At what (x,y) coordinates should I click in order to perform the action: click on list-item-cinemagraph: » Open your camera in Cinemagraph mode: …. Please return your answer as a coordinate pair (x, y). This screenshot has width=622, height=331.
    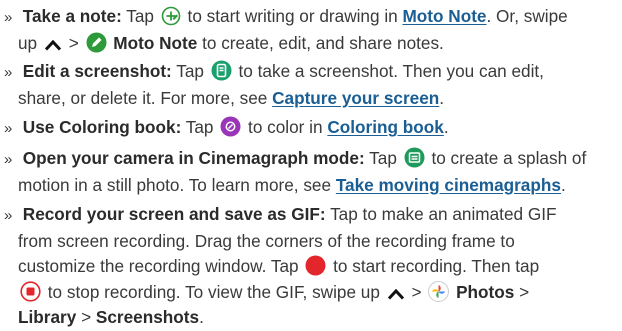
    Looking at the image, I should click on (295, 171).